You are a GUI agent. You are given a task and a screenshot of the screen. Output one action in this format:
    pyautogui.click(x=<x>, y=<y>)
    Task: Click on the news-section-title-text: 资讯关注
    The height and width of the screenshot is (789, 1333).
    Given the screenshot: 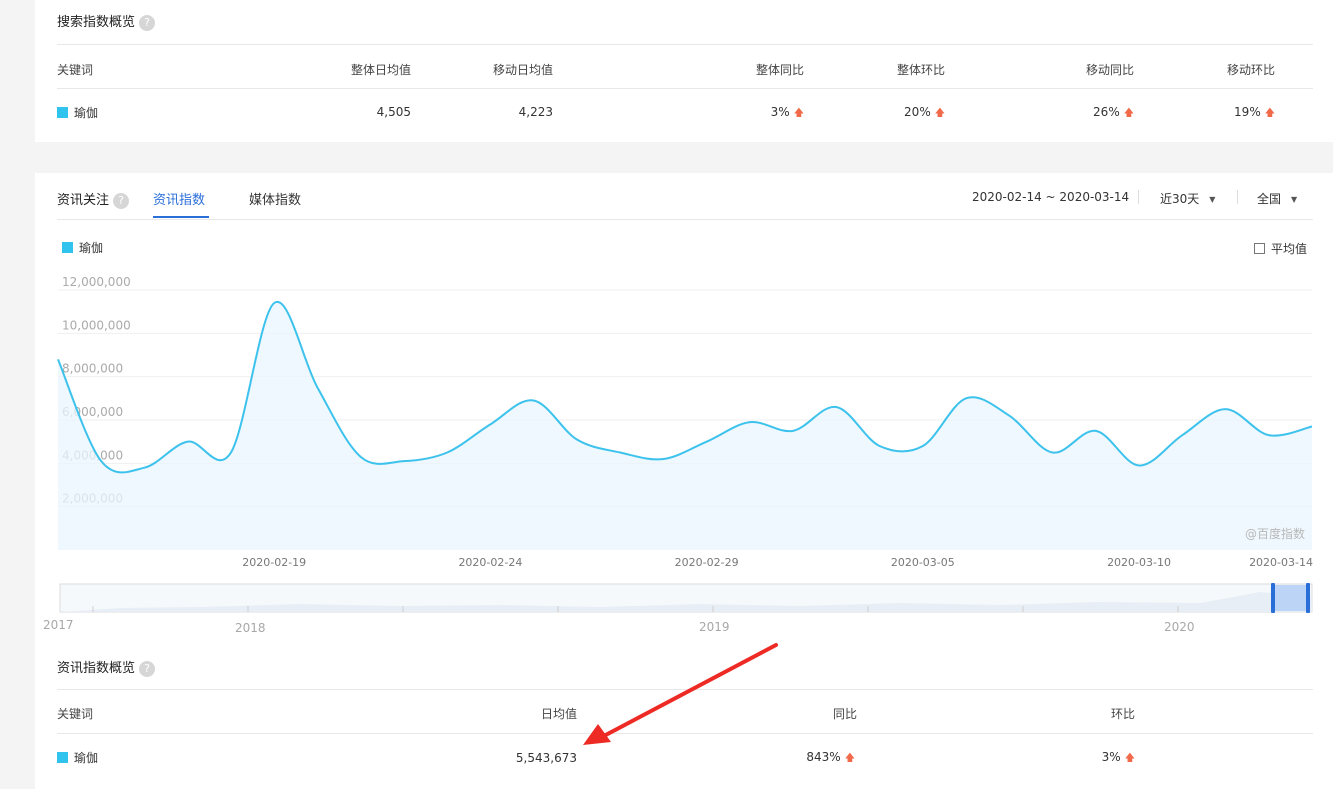 What is the action you would take?
    pyautogui.click(x=83, y=200)
    